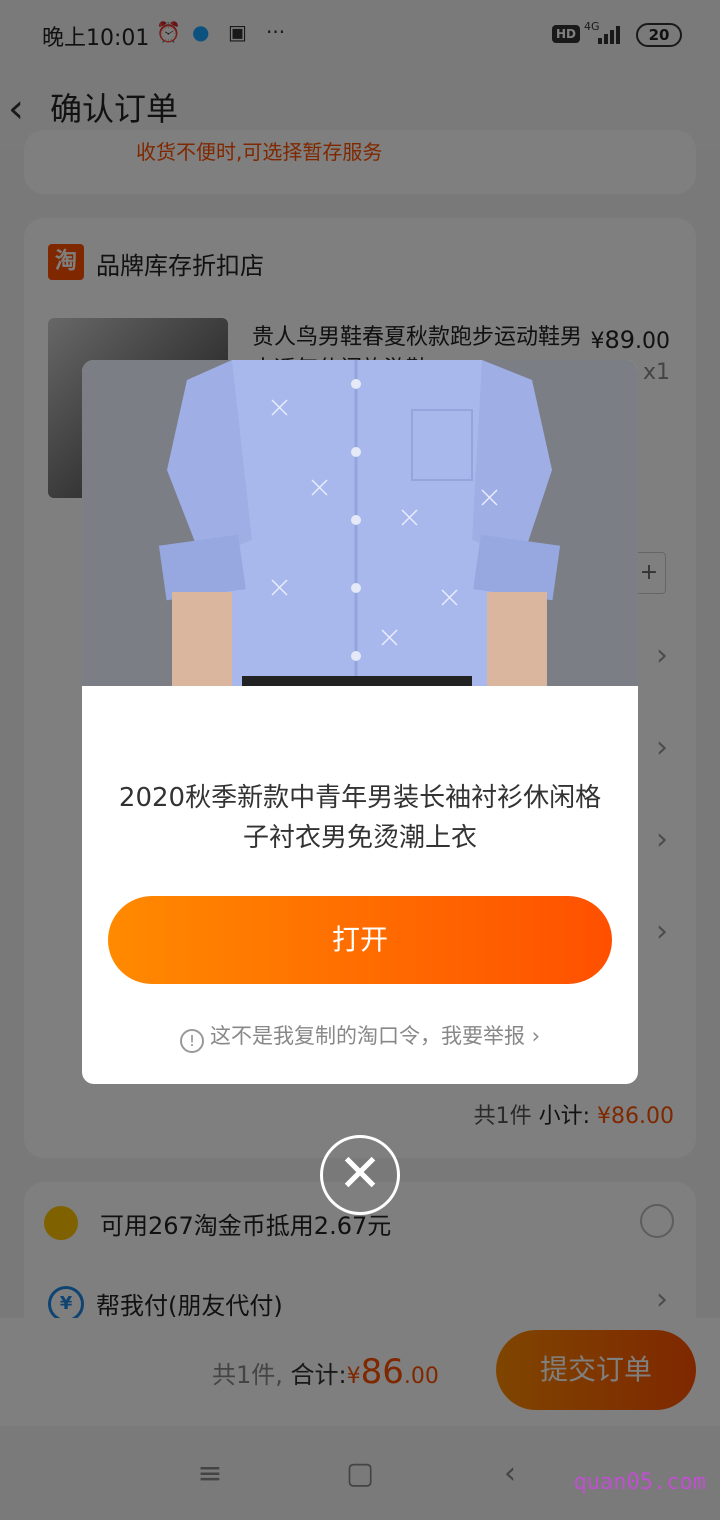 The height and width of the screenshot is (1520, 720). What do you see at coordinates (360, 818) in the screenshot?
I see `modal-product-title: 2020秋季新款中青年男装长袖衬衫休闲格子衬衣男免烫潮上衣` at bounding box center [360, 818].